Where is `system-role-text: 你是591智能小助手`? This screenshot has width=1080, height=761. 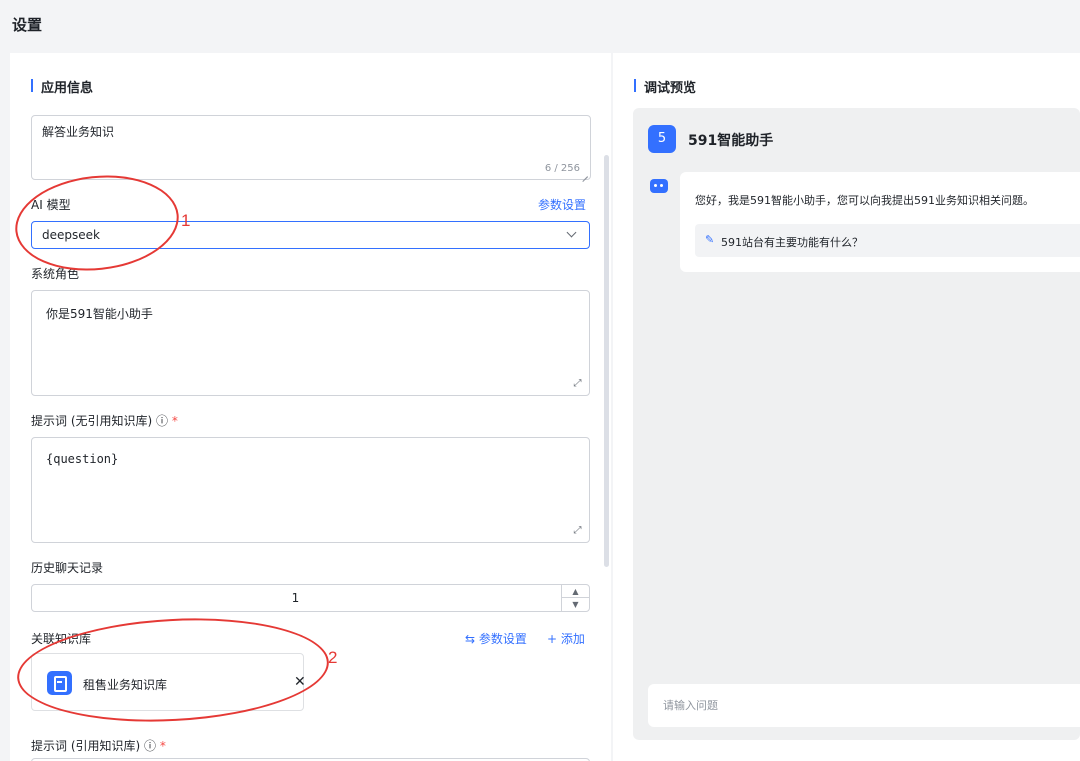
system-role-text: 你是591智能小助手 is located at coordinates (99, 314).